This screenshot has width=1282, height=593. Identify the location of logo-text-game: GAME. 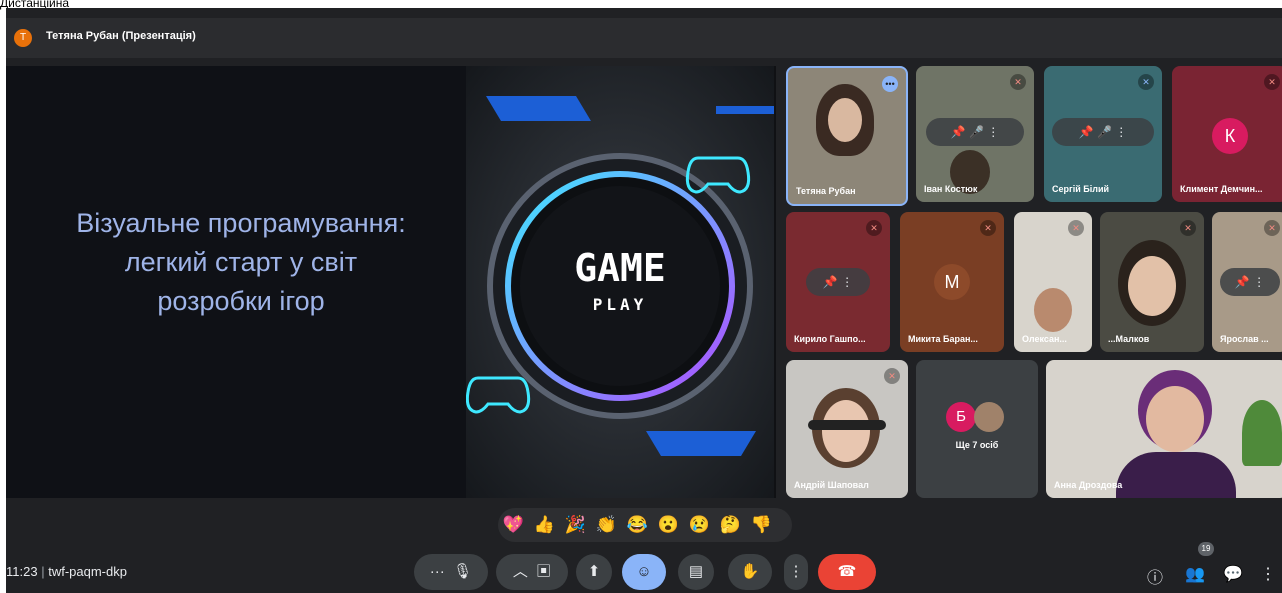
(620, 268).